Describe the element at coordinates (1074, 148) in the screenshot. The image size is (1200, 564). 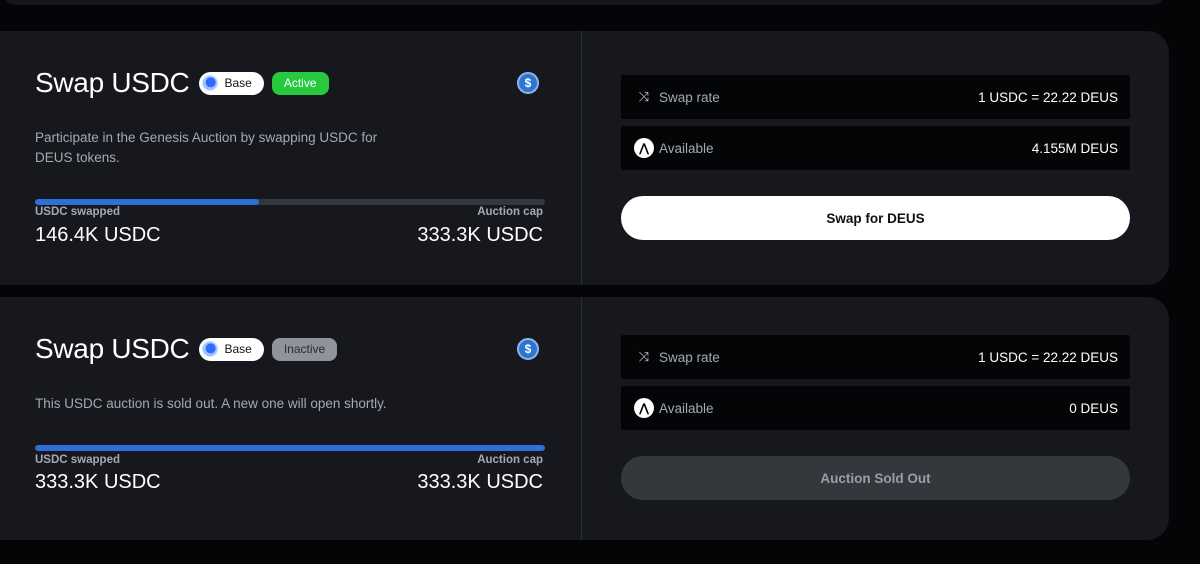
I see `available-value: 4.155M DEUS` at that location.